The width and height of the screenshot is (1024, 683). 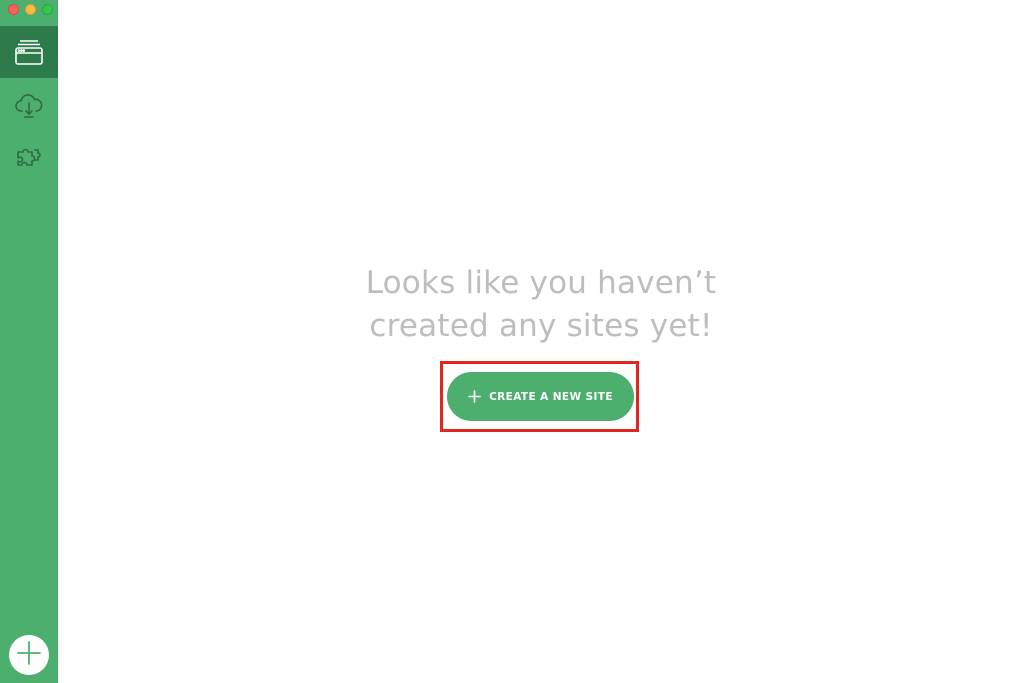 I want to click on create-new-site-button: CREATE A NEW SITE, so click(x=540, y=396).